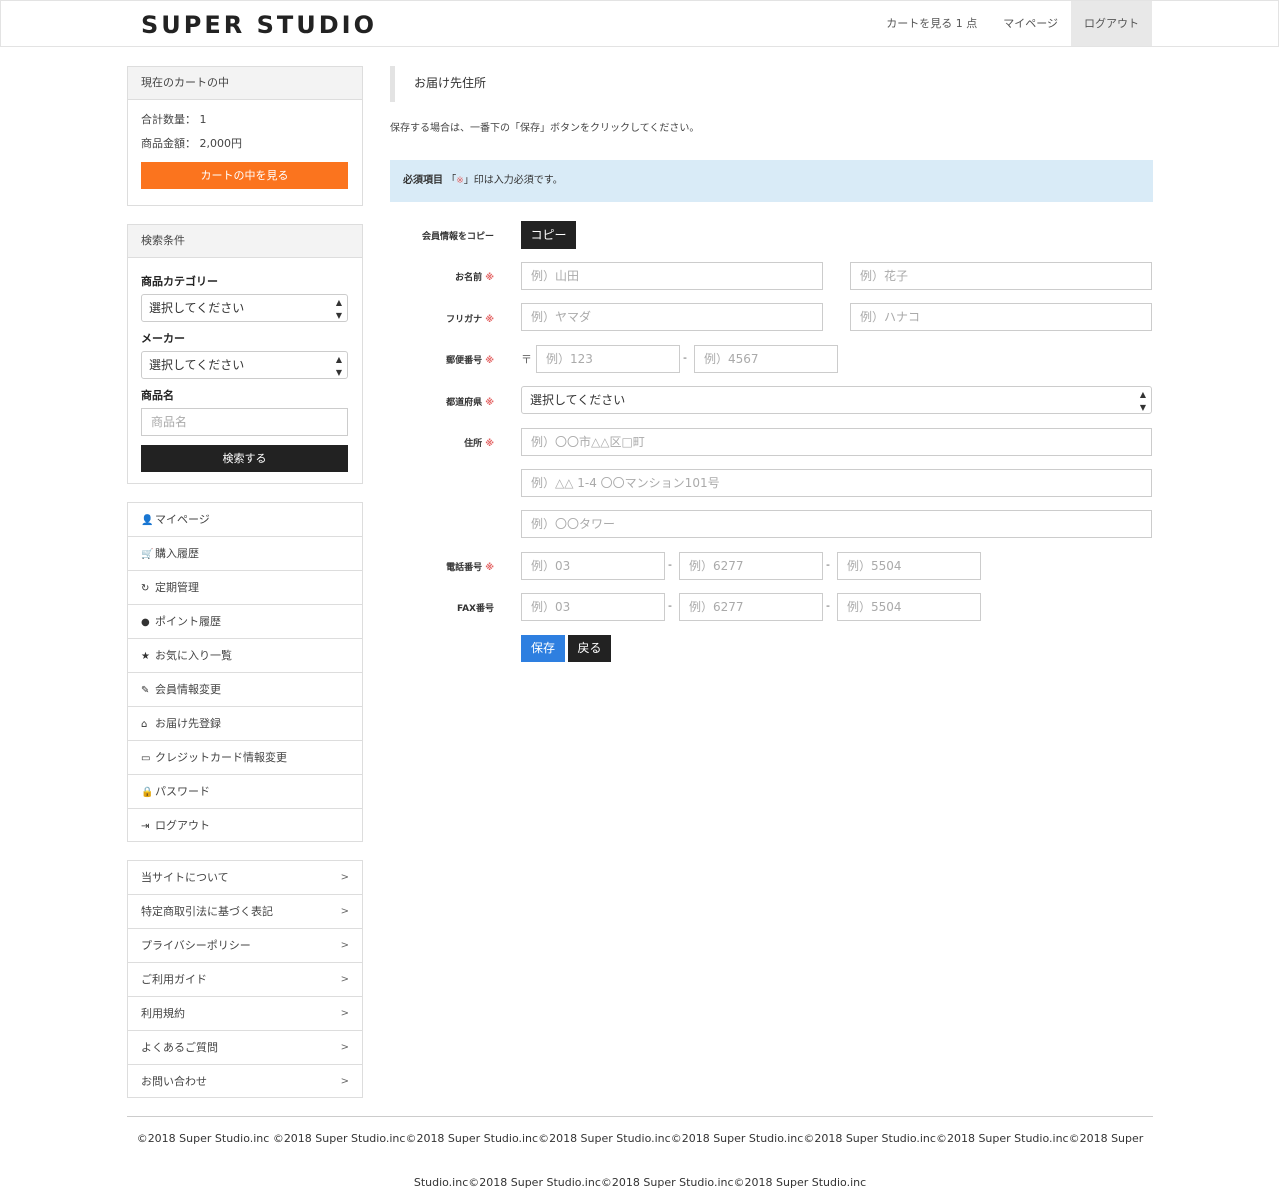 The image size is (1279, 1189). I want to click on header-nav: カートを見る 1 点 マイページ ログアウト, so click(1012, 23).